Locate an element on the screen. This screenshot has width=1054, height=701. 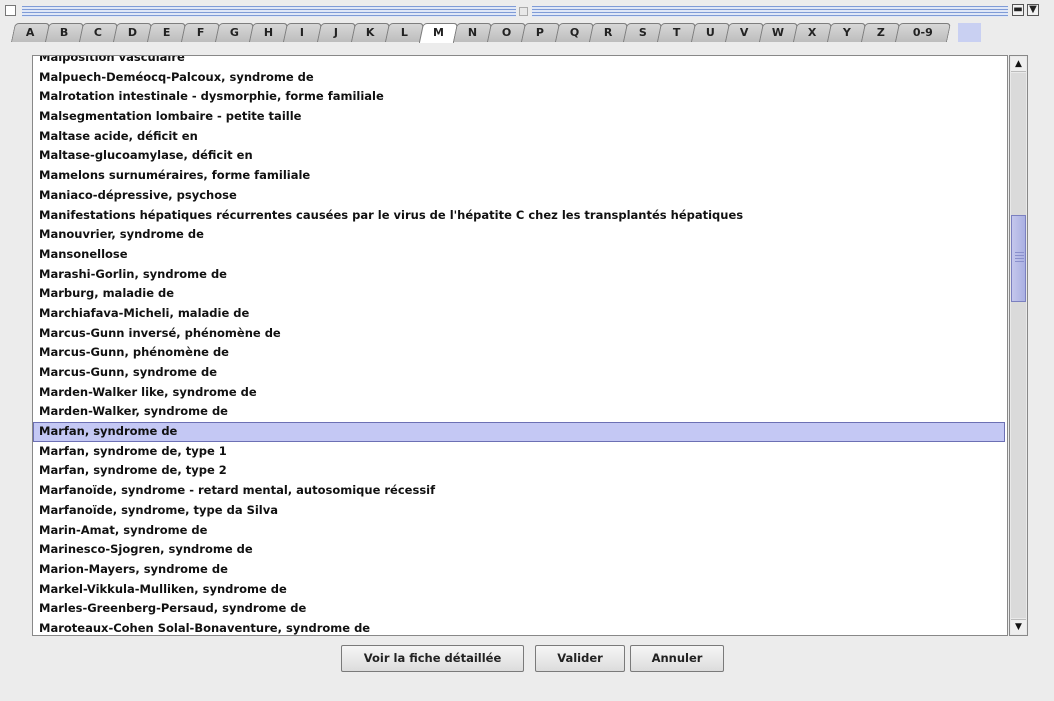
tab-x: X is located at coordinates (812, 32).